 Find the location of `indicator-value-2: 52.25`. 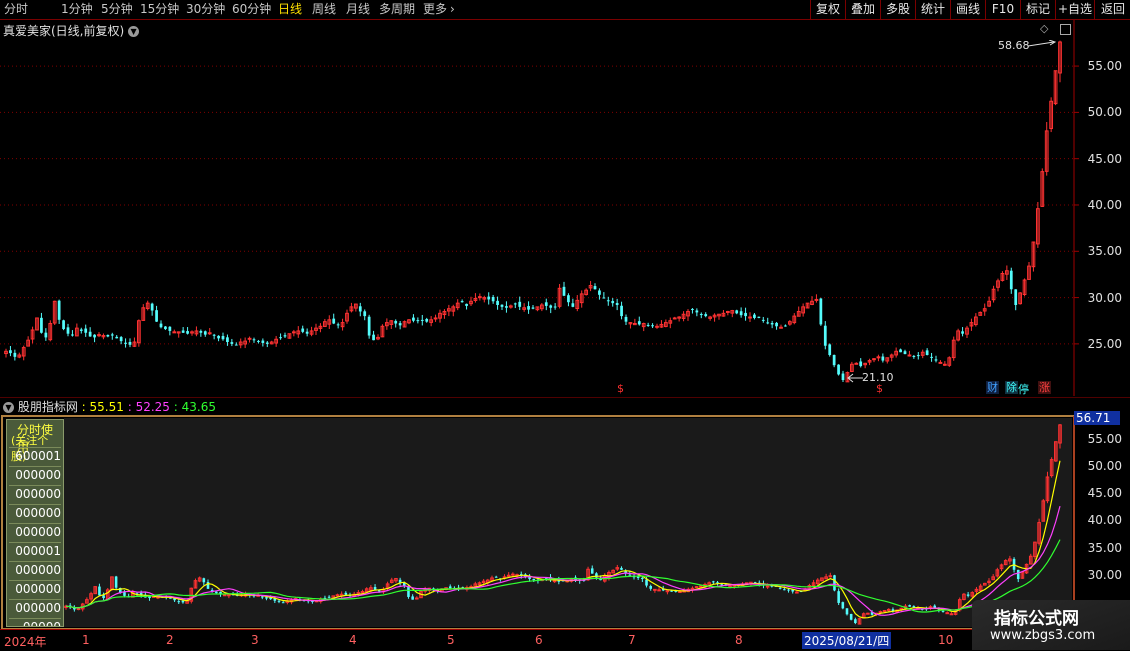

indicator-value-2: 52.25 is located at coordinates (152, 407).